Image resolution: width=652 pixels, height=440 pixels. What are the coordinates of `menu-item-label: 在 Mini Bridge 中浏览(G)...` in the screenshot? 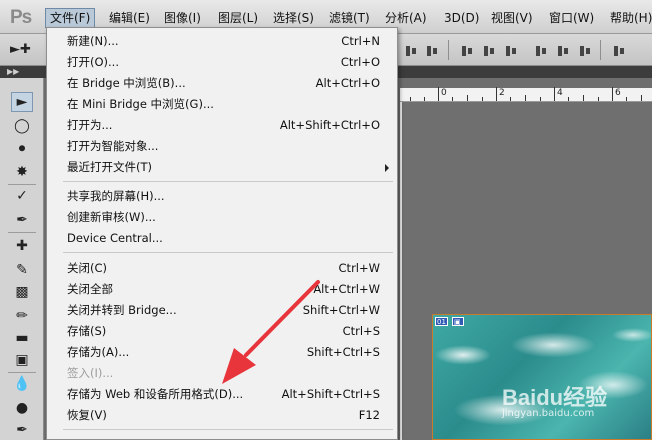 It's located at (140, 104).